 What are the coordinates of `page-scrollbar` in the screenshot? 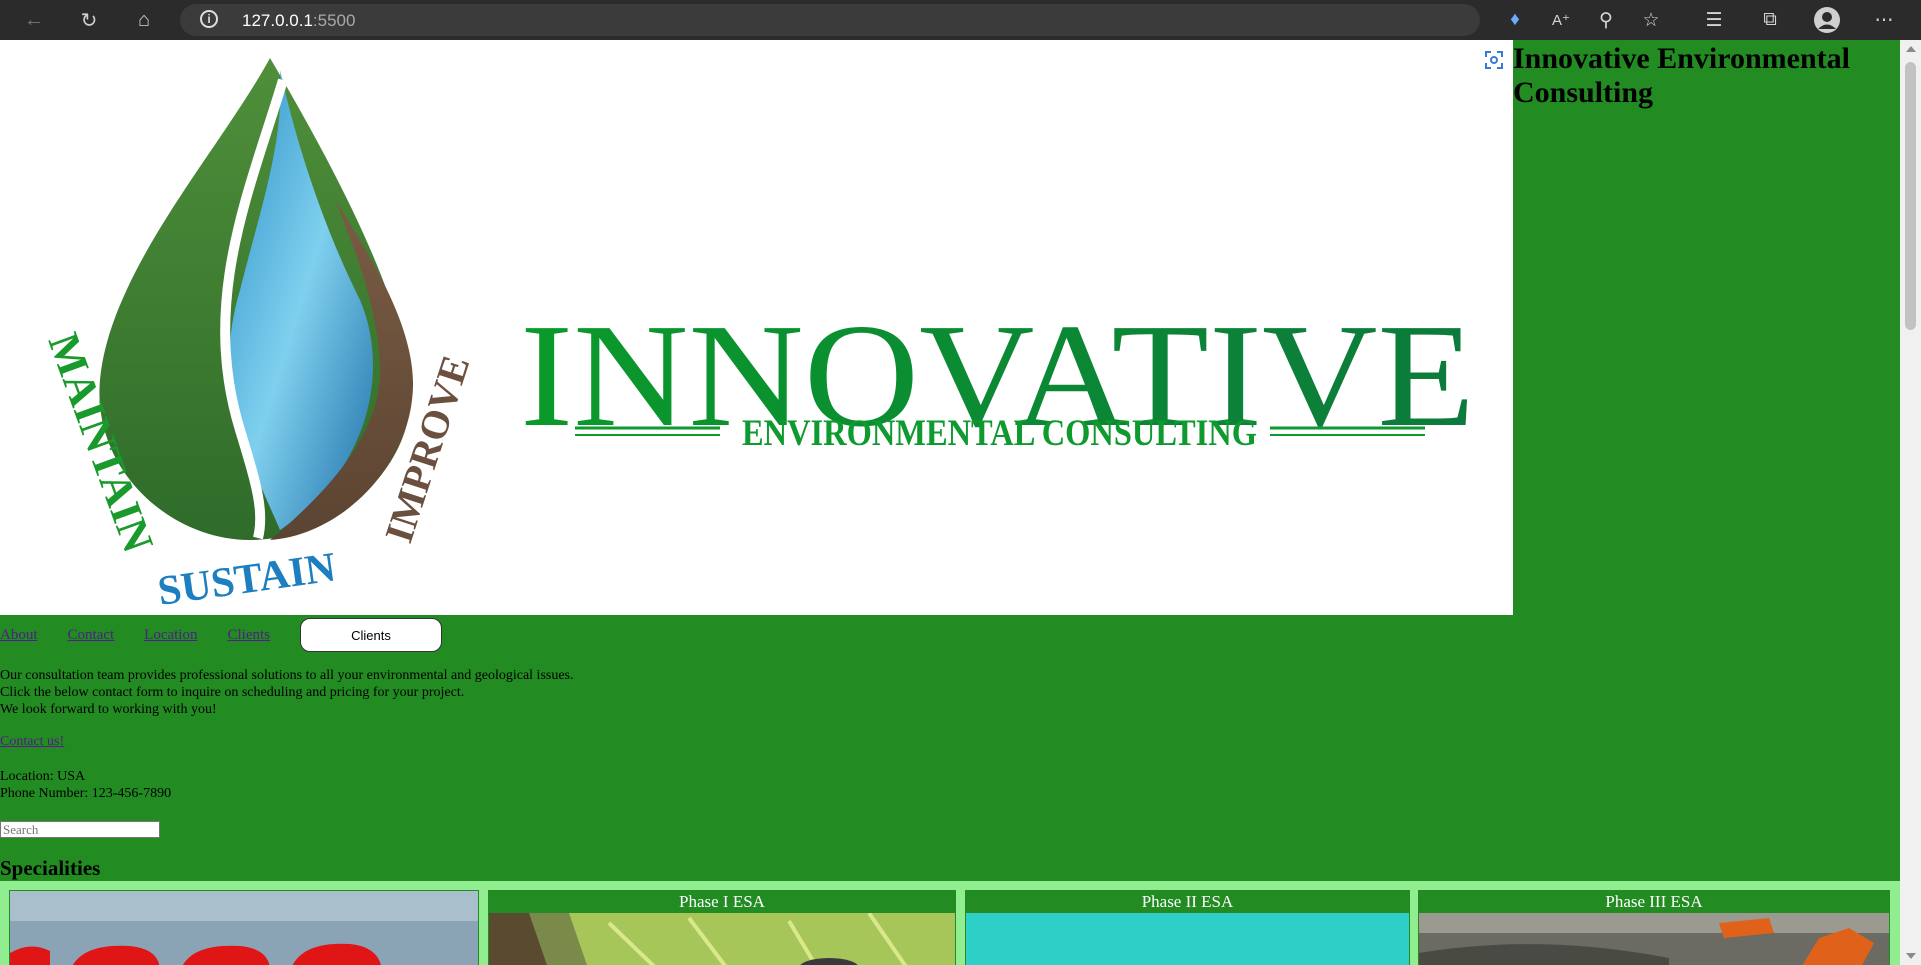 It's located at (1910, 502).